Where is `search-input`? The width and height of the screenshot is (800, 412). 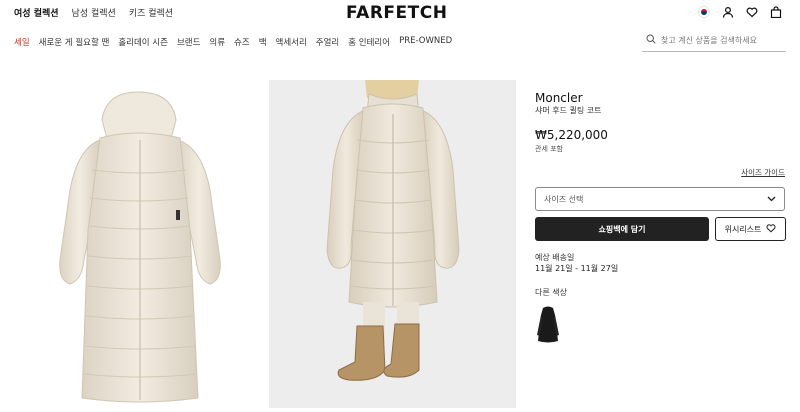
search-input is located at coordinates (720, 40).